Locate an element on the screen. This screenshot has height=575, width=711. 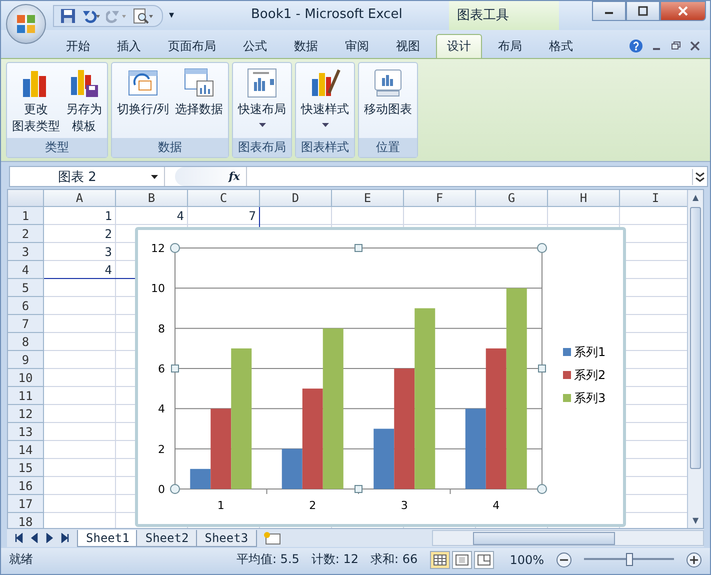
legend-entry: 系列2 is located at coordinates (584, 375).